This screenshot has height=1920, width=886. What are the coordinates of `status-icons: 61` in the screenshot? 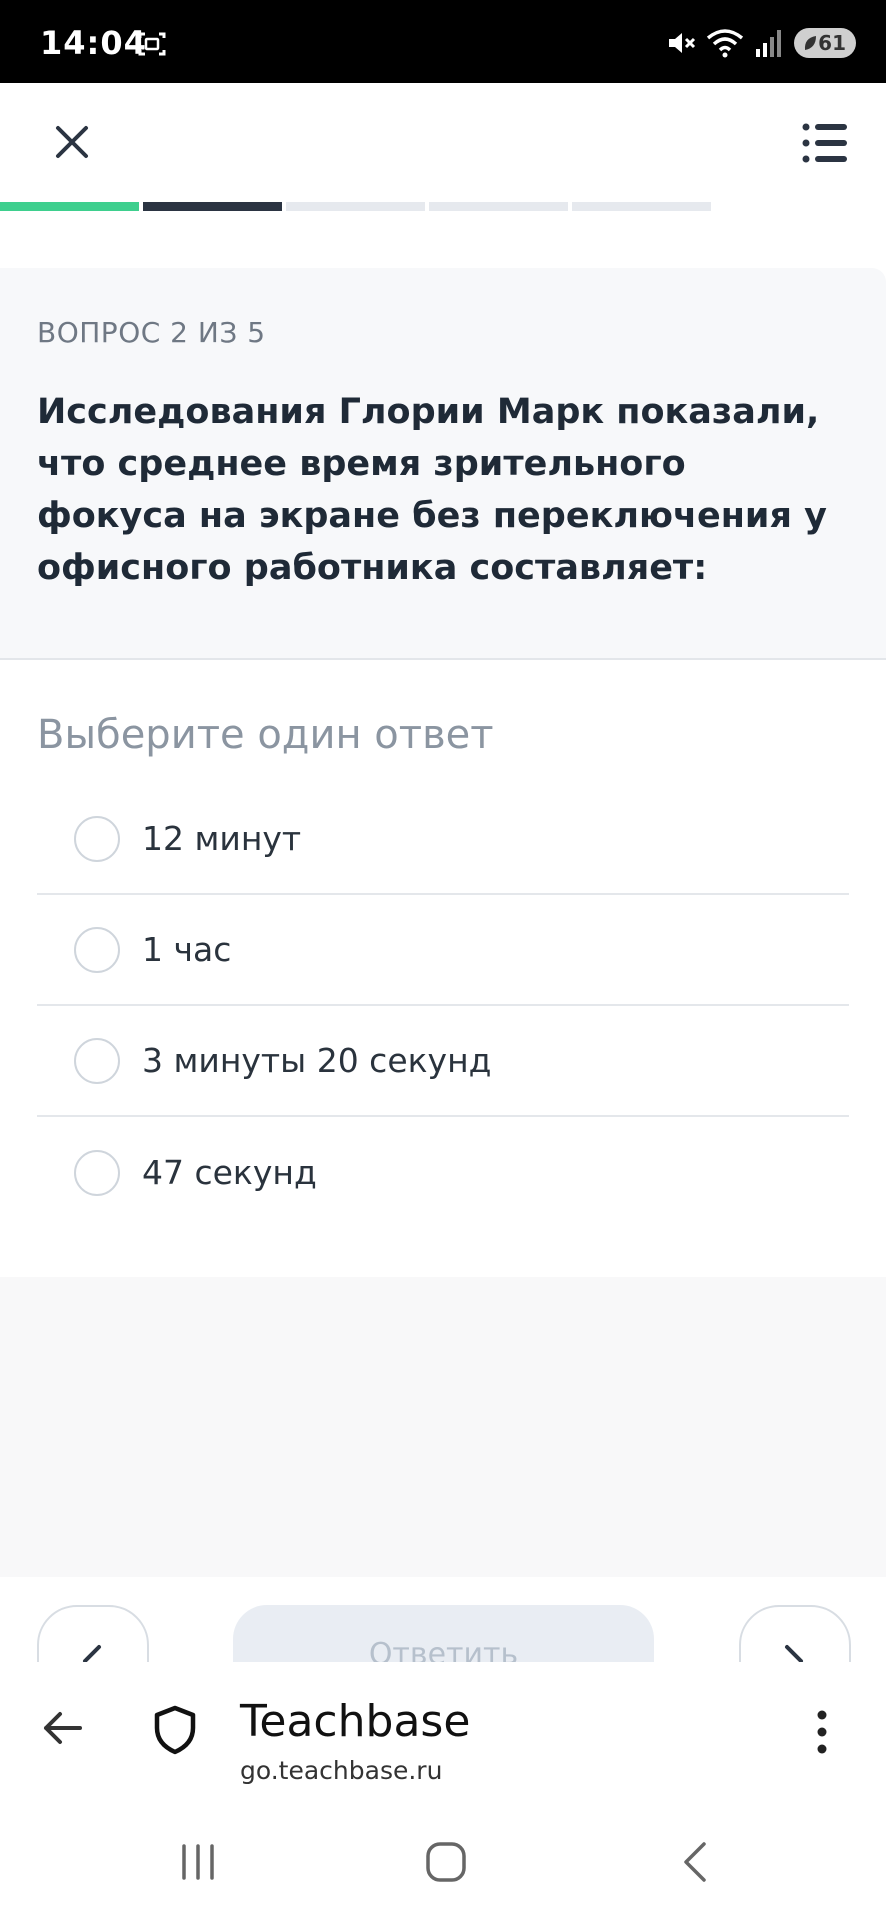 It's located at (761, 43).